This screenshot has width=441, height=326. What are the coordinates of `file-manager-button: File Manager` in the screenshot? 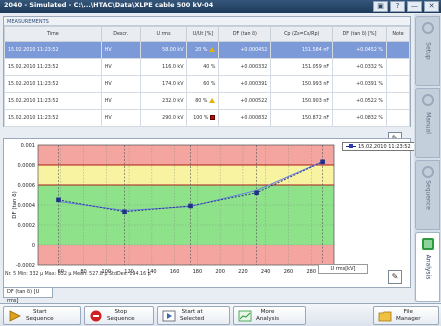 It's located at (406, 315).